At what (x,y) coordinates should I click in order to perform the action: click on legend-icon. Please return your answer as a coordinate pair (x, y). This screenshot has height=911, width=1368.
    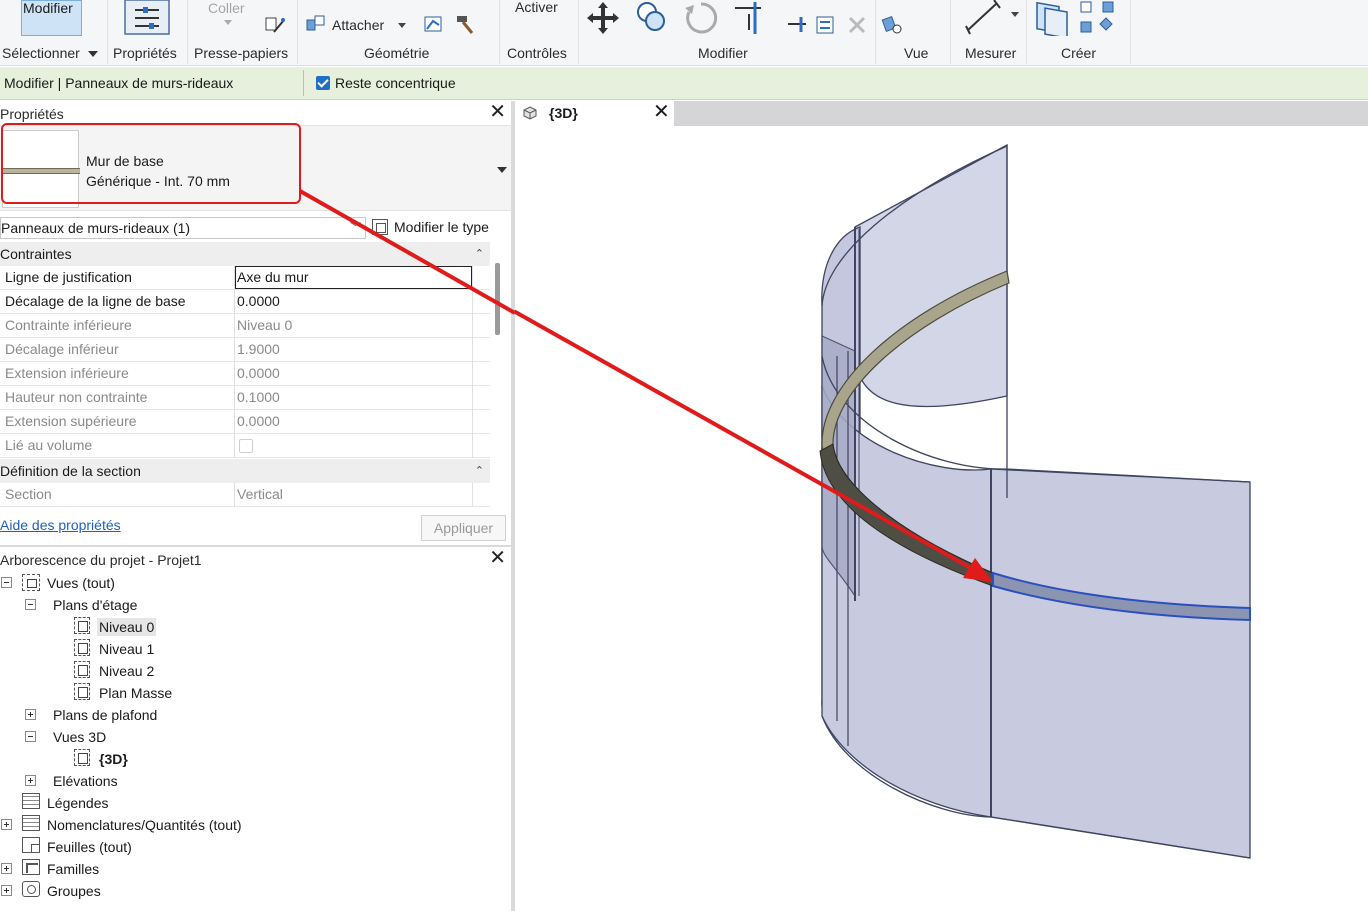
    Looking at the image, I should click on (31, 801).